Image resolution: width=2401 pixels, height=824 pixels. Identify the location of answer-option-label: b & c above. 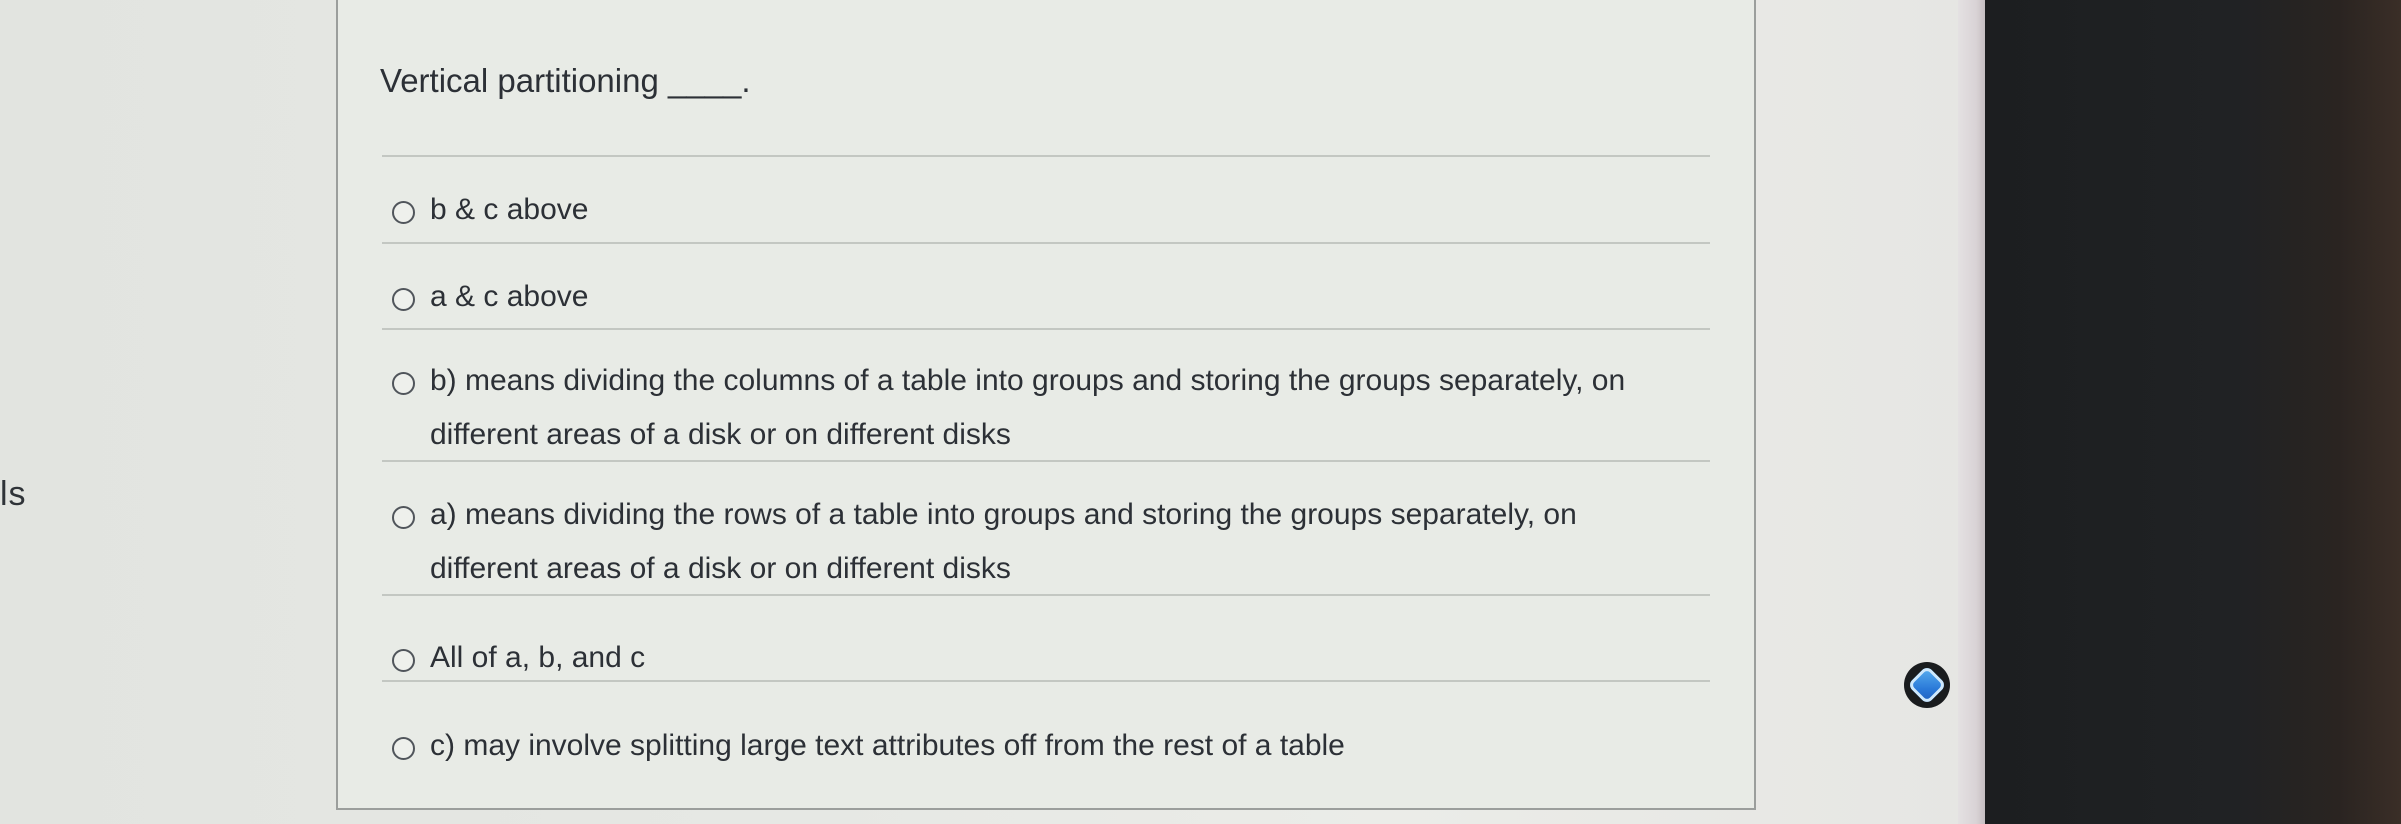
(509, 210).